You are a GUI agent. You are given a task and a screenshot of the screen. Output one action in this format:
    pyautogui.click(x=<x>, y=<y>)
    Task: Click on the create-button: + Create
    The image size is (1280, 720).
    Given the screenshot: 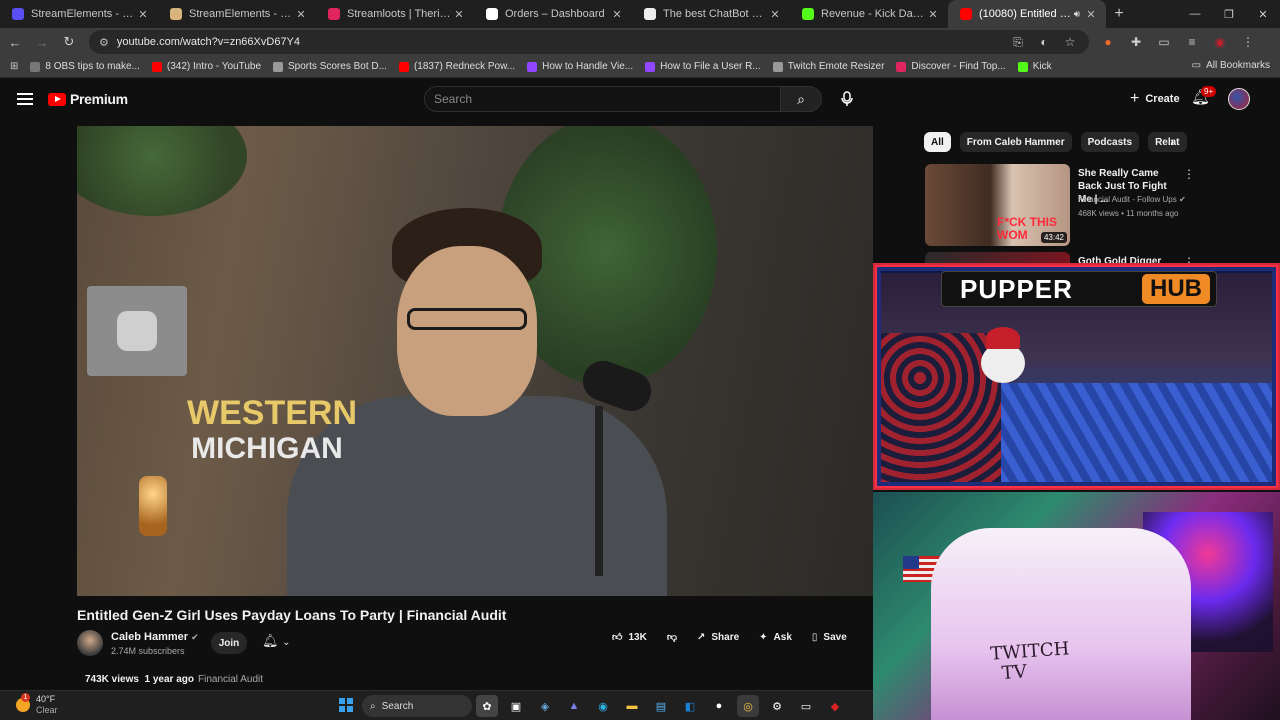 What is the action you would take?
    pyautogui.click(x=1155, y=99)
    